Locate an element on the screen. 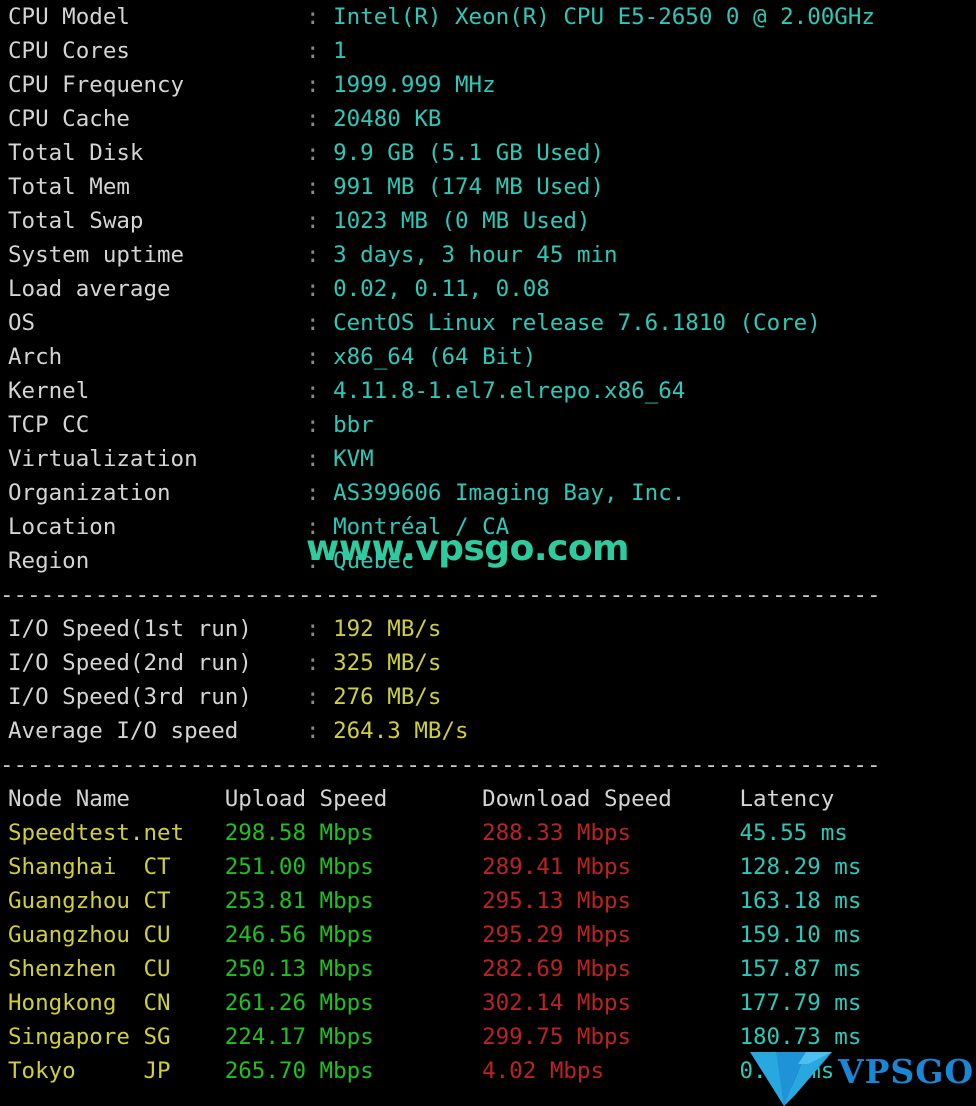 The width and height of the screenshot is (976, 1106). info-row-value: 192 MB/s is located at coordinates (387, 629).